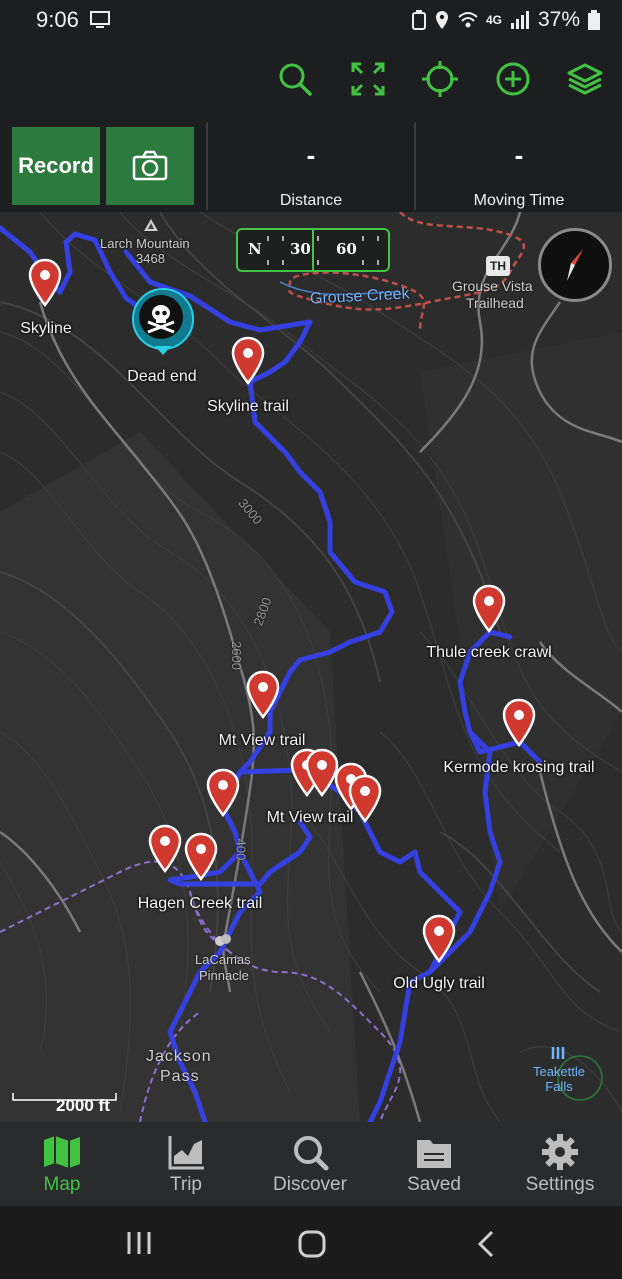 The height and width of the screenshot is (1279, 622). Describe the element at coordinates (505, 20) in the screenshot. I see `status-icons: 4G 37%` at that location.